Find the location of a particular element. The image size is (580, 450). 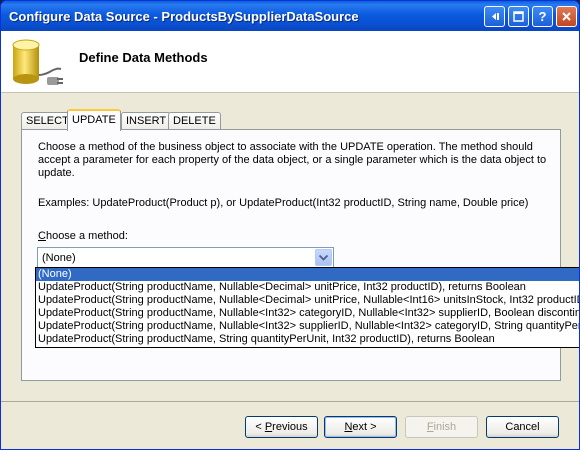

restore-icon is located at coordinates (494, 16).